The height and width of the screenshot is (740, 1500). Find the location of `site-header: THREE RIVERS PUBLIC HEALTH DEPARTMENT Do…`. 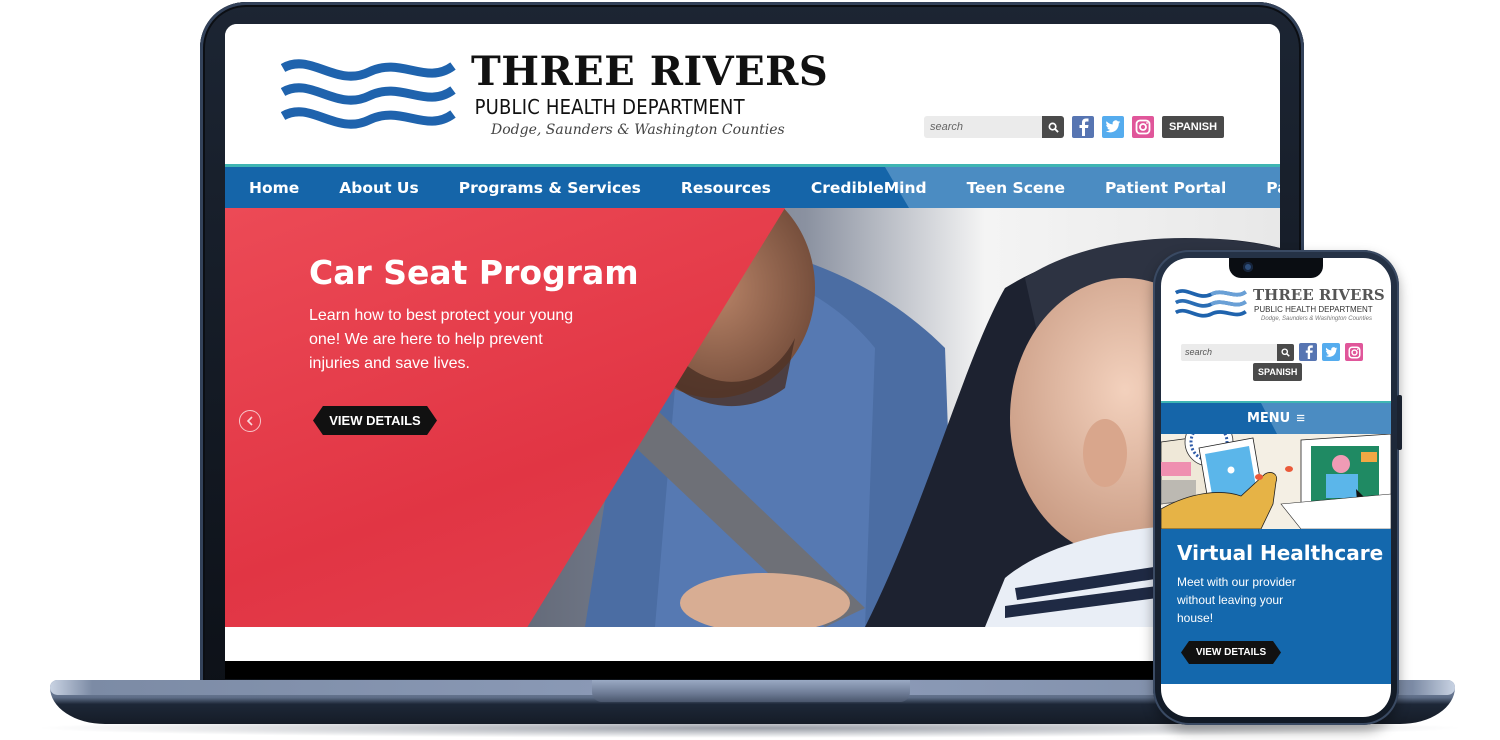

site-header: THREE RIVERS PUBLIC HEALTH DEPARTMENT Do… is located at coordinates (752, 94).